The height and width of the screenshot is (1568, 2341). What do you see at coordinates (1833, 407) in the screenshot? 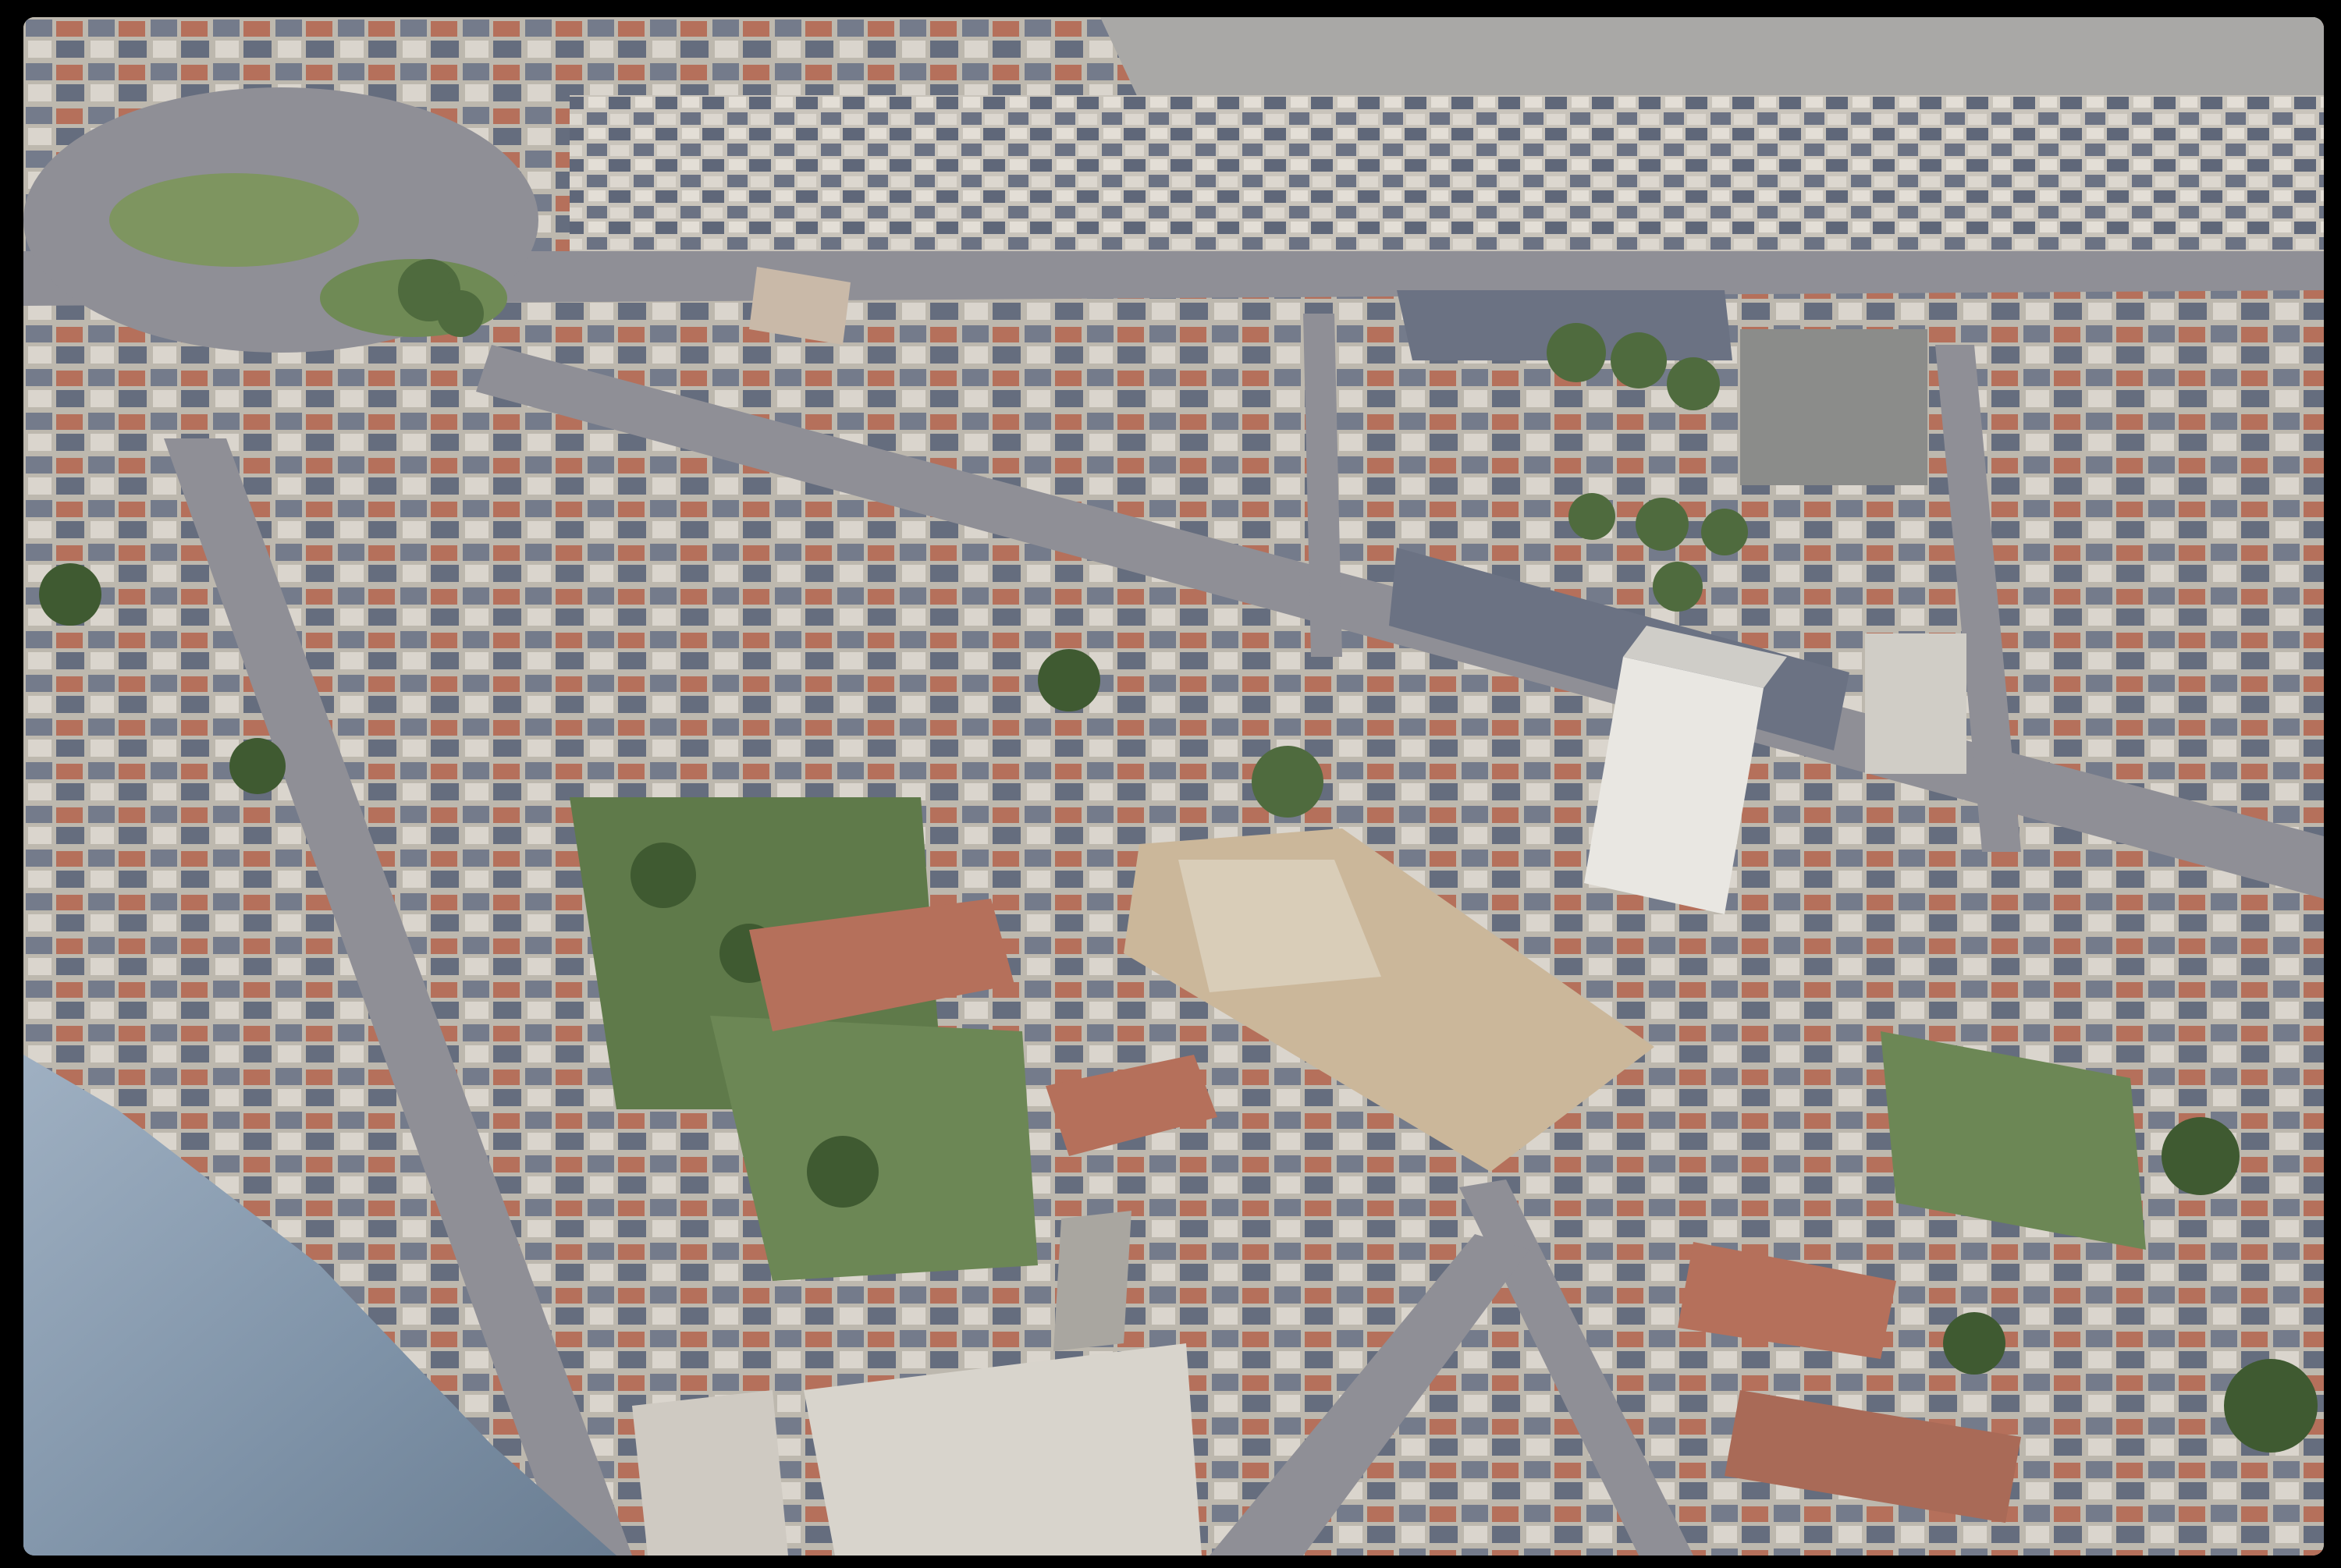
I see `courtyard` at bounding box center [1833, 407].